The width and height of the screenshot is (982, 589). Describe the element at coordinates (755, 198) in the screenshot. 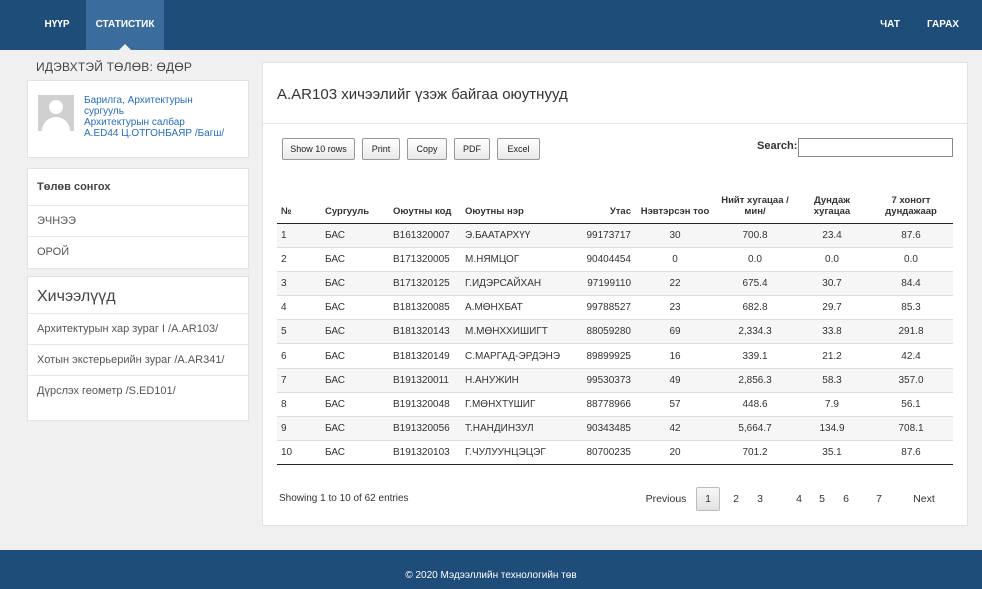

I see `col-header-total: Нийт хугацаа /мин/` at that location.